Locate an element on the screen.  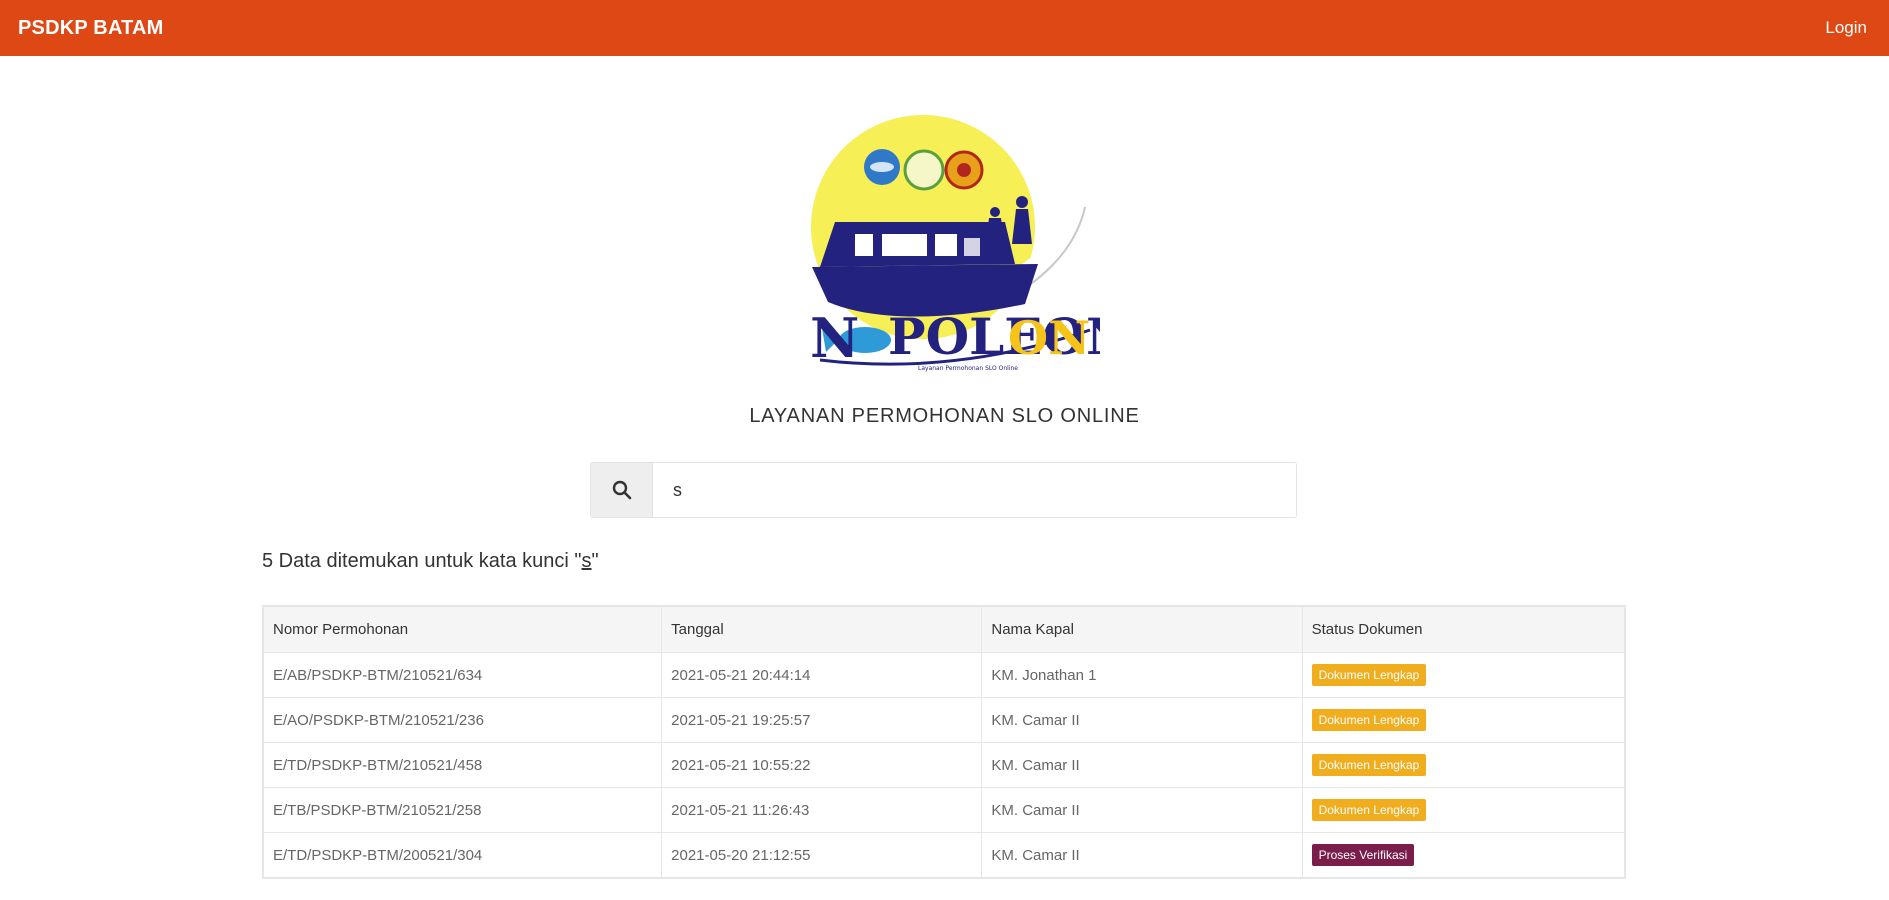
cell-tanggal: 2021-05-21 11:26:43 is located at coordinates (822, 810).